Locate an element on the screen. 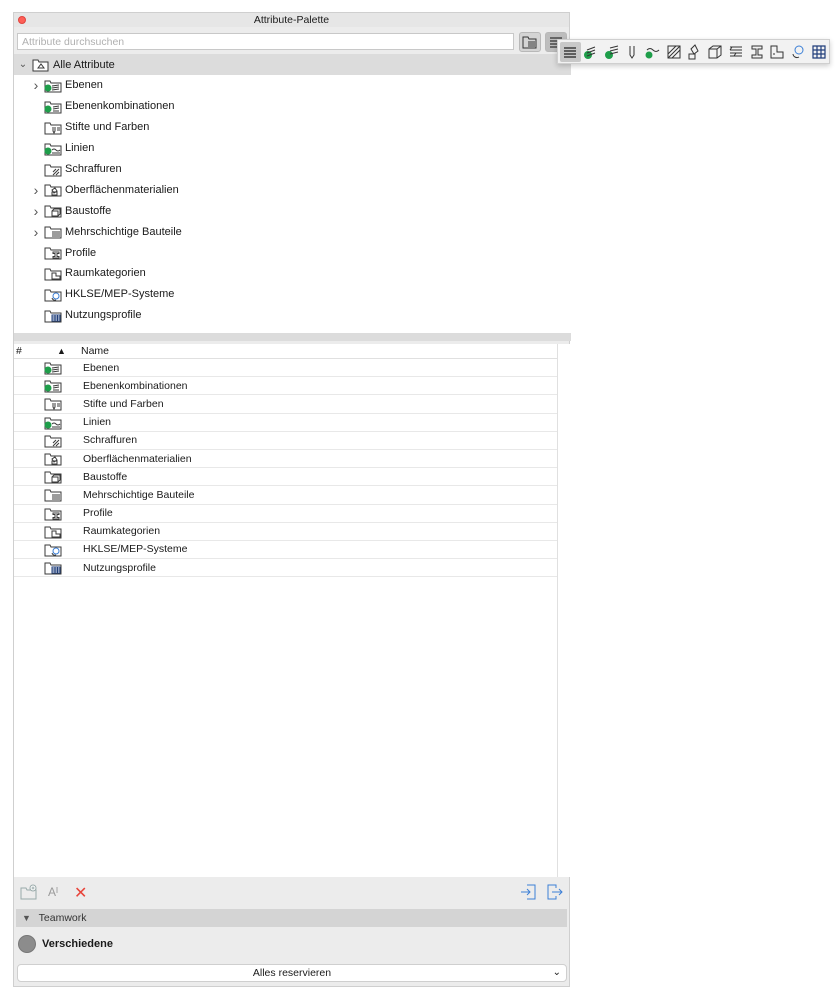  zone-categories-icon is located at coordinates (777, 52).